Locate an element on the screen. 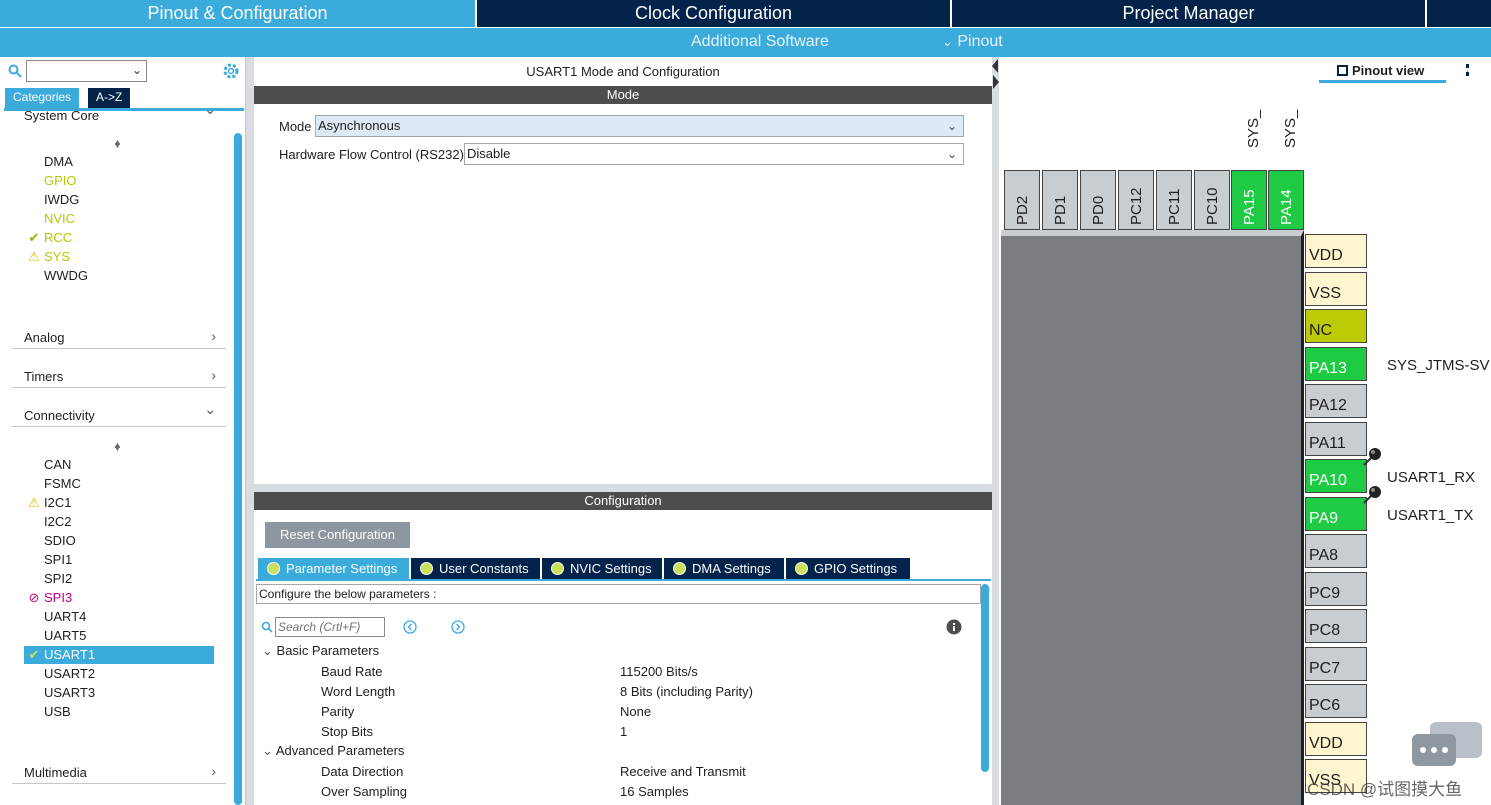  pin-pa9: PA9 is located at coordinates (1336, 514).